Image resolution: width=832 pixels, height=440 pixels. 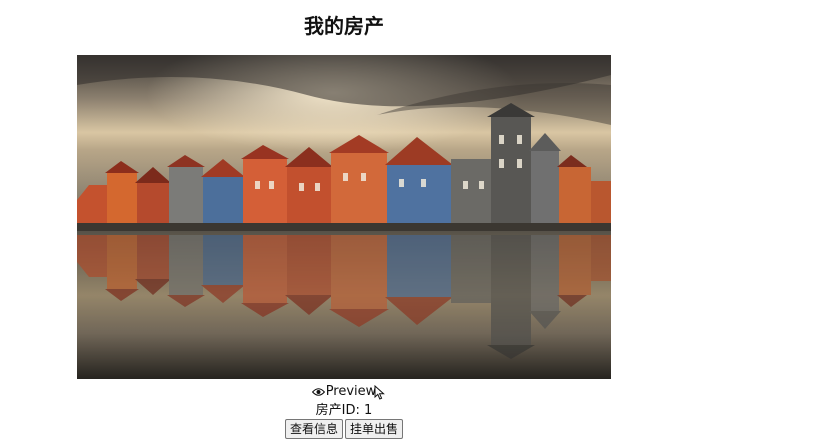 What do you see at coordinates (344, 26) in the screenshot?
I see `page-title: 我的房产` at bounding box center [344, 26].